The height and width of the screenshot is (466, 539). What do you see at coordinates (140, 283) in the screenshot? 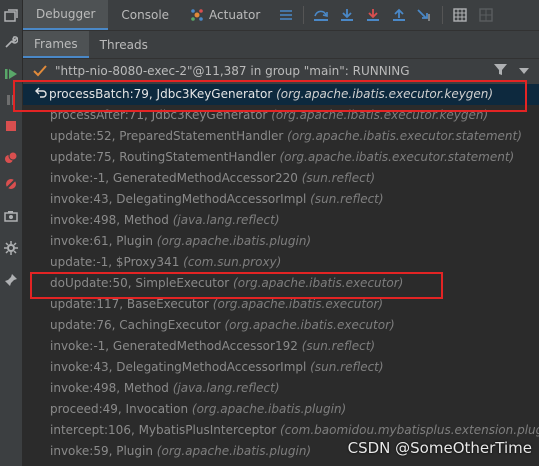
I see `frame-method: doUpdate:50, SimpleExecutor` at bounding box center [140, 283].